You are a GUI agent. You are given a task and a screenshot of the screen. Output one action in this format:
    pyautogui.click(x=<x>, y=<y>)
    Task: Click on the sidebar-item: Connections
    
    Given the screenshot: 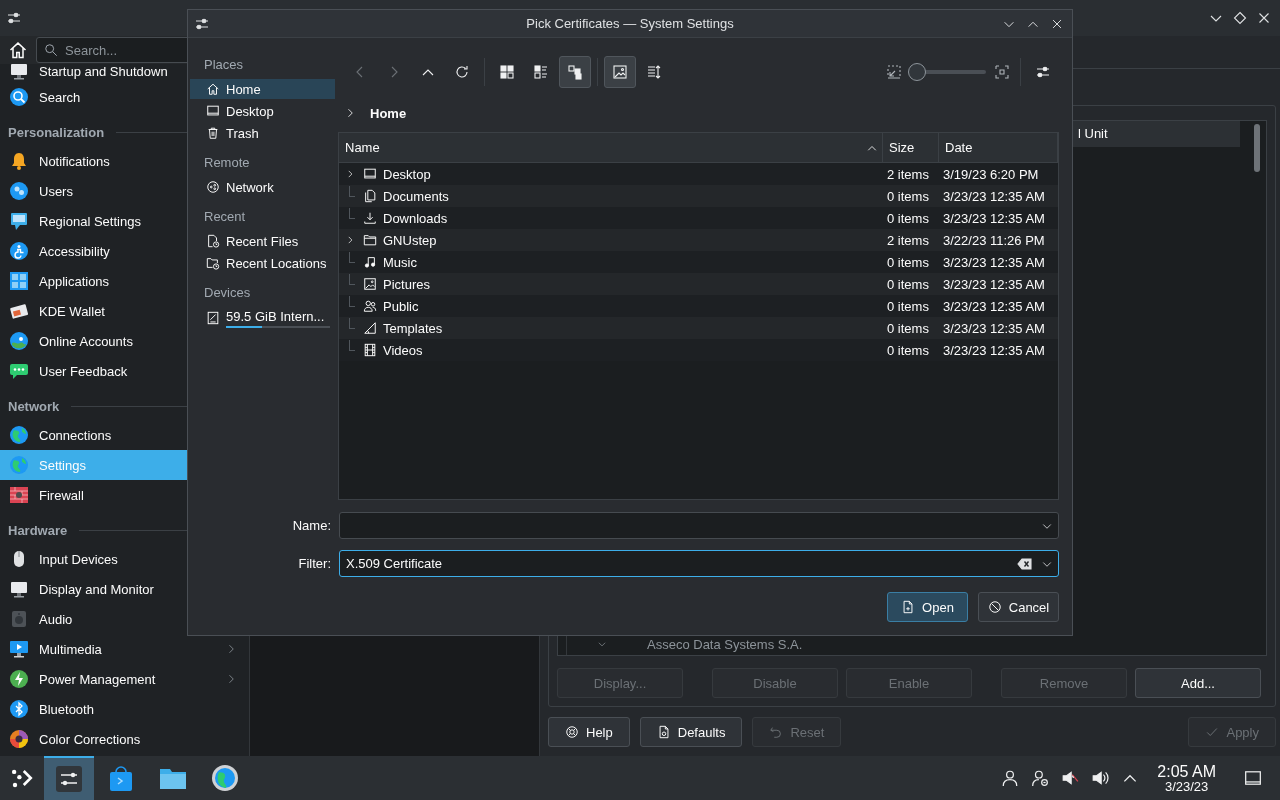 What is the action you would take?
    pyautogui.click(x=124, y=435)
    